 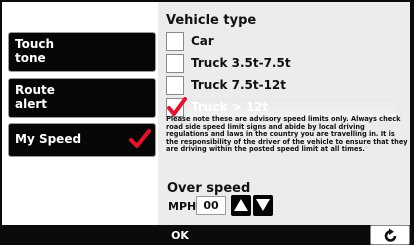 What do you see at coordinates (35, 44) in the screenshot?
I see `touch-tone-label-line1: Touch` at bounding box center [35, 44].